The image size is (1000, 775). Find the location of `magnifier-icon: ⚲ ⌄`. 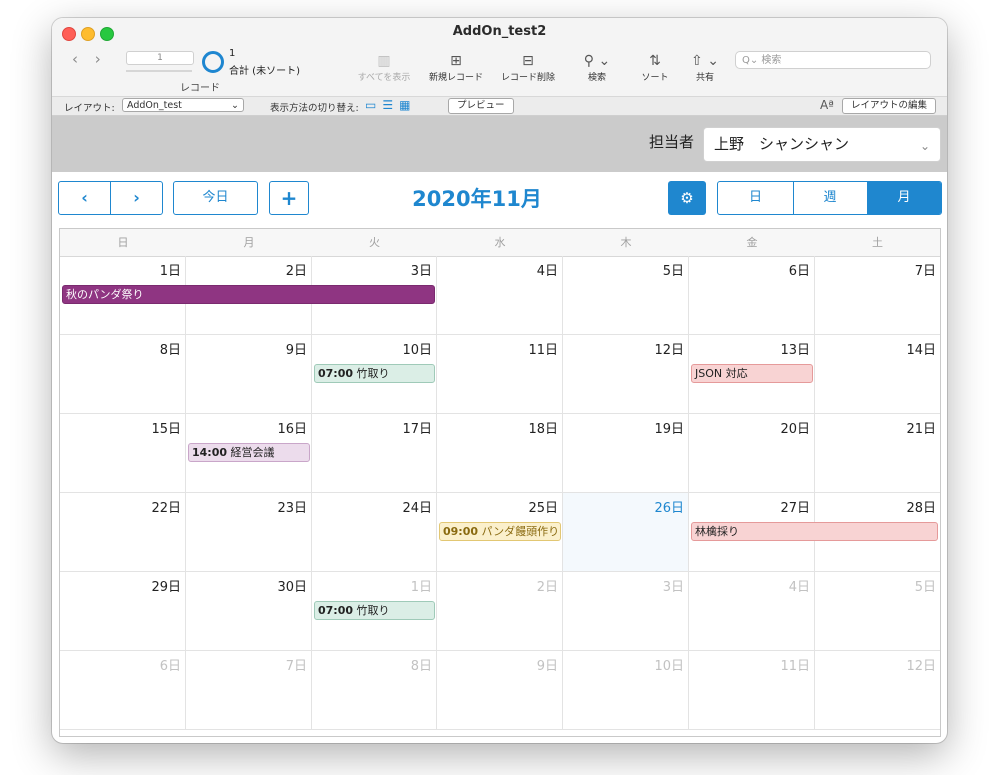

magnifier-icon: ⚲ ⌄ is located at coordinates (597, 61).